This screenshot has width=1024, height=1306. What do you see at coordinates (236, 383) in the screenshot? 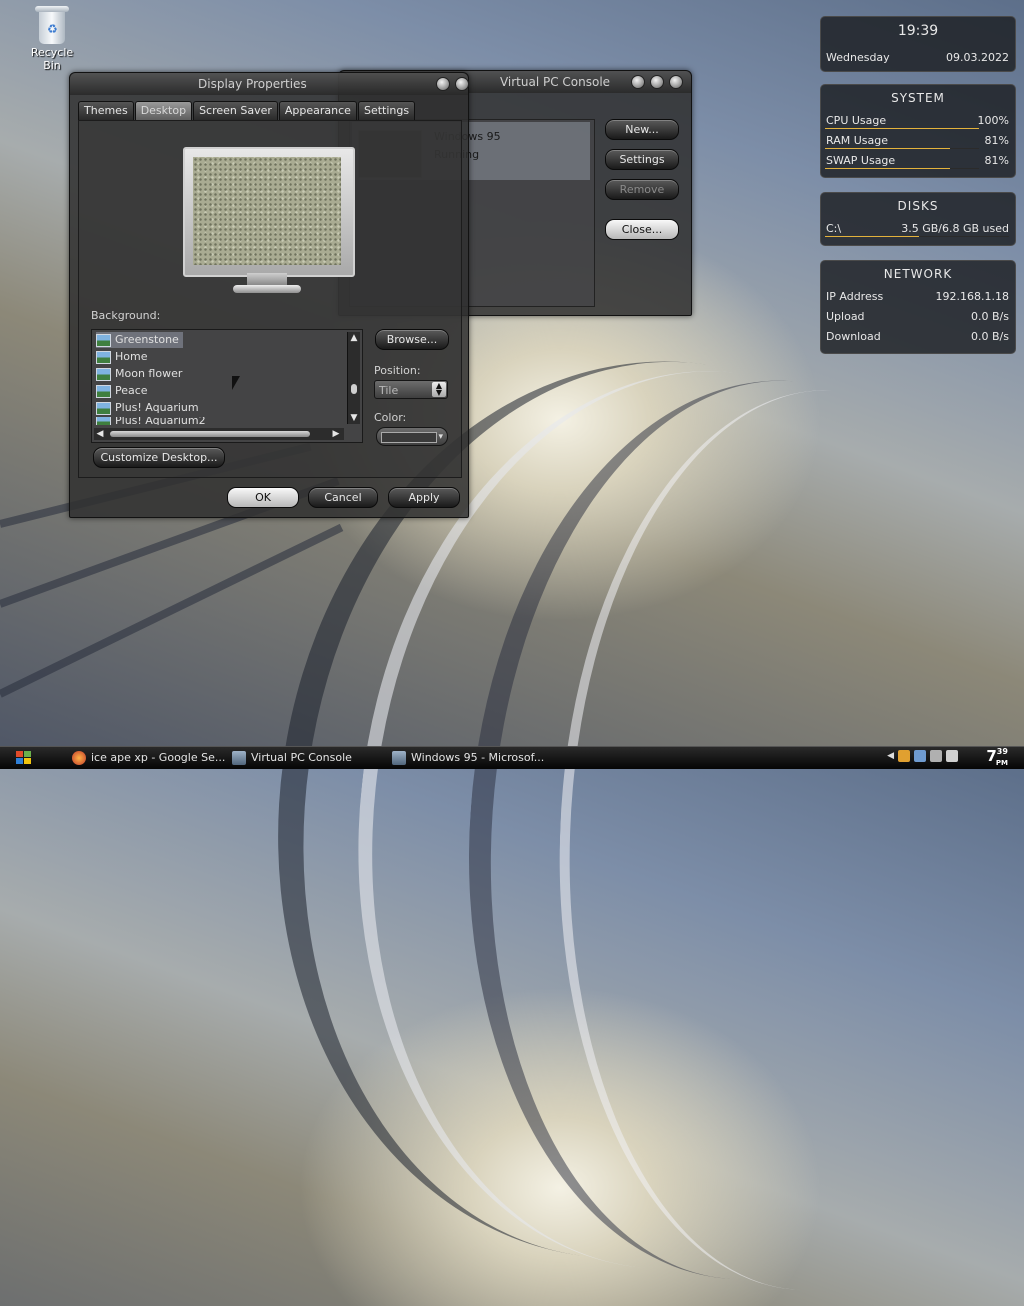
I see `mouse-pointer-icon` at bounding box center [236, 383].